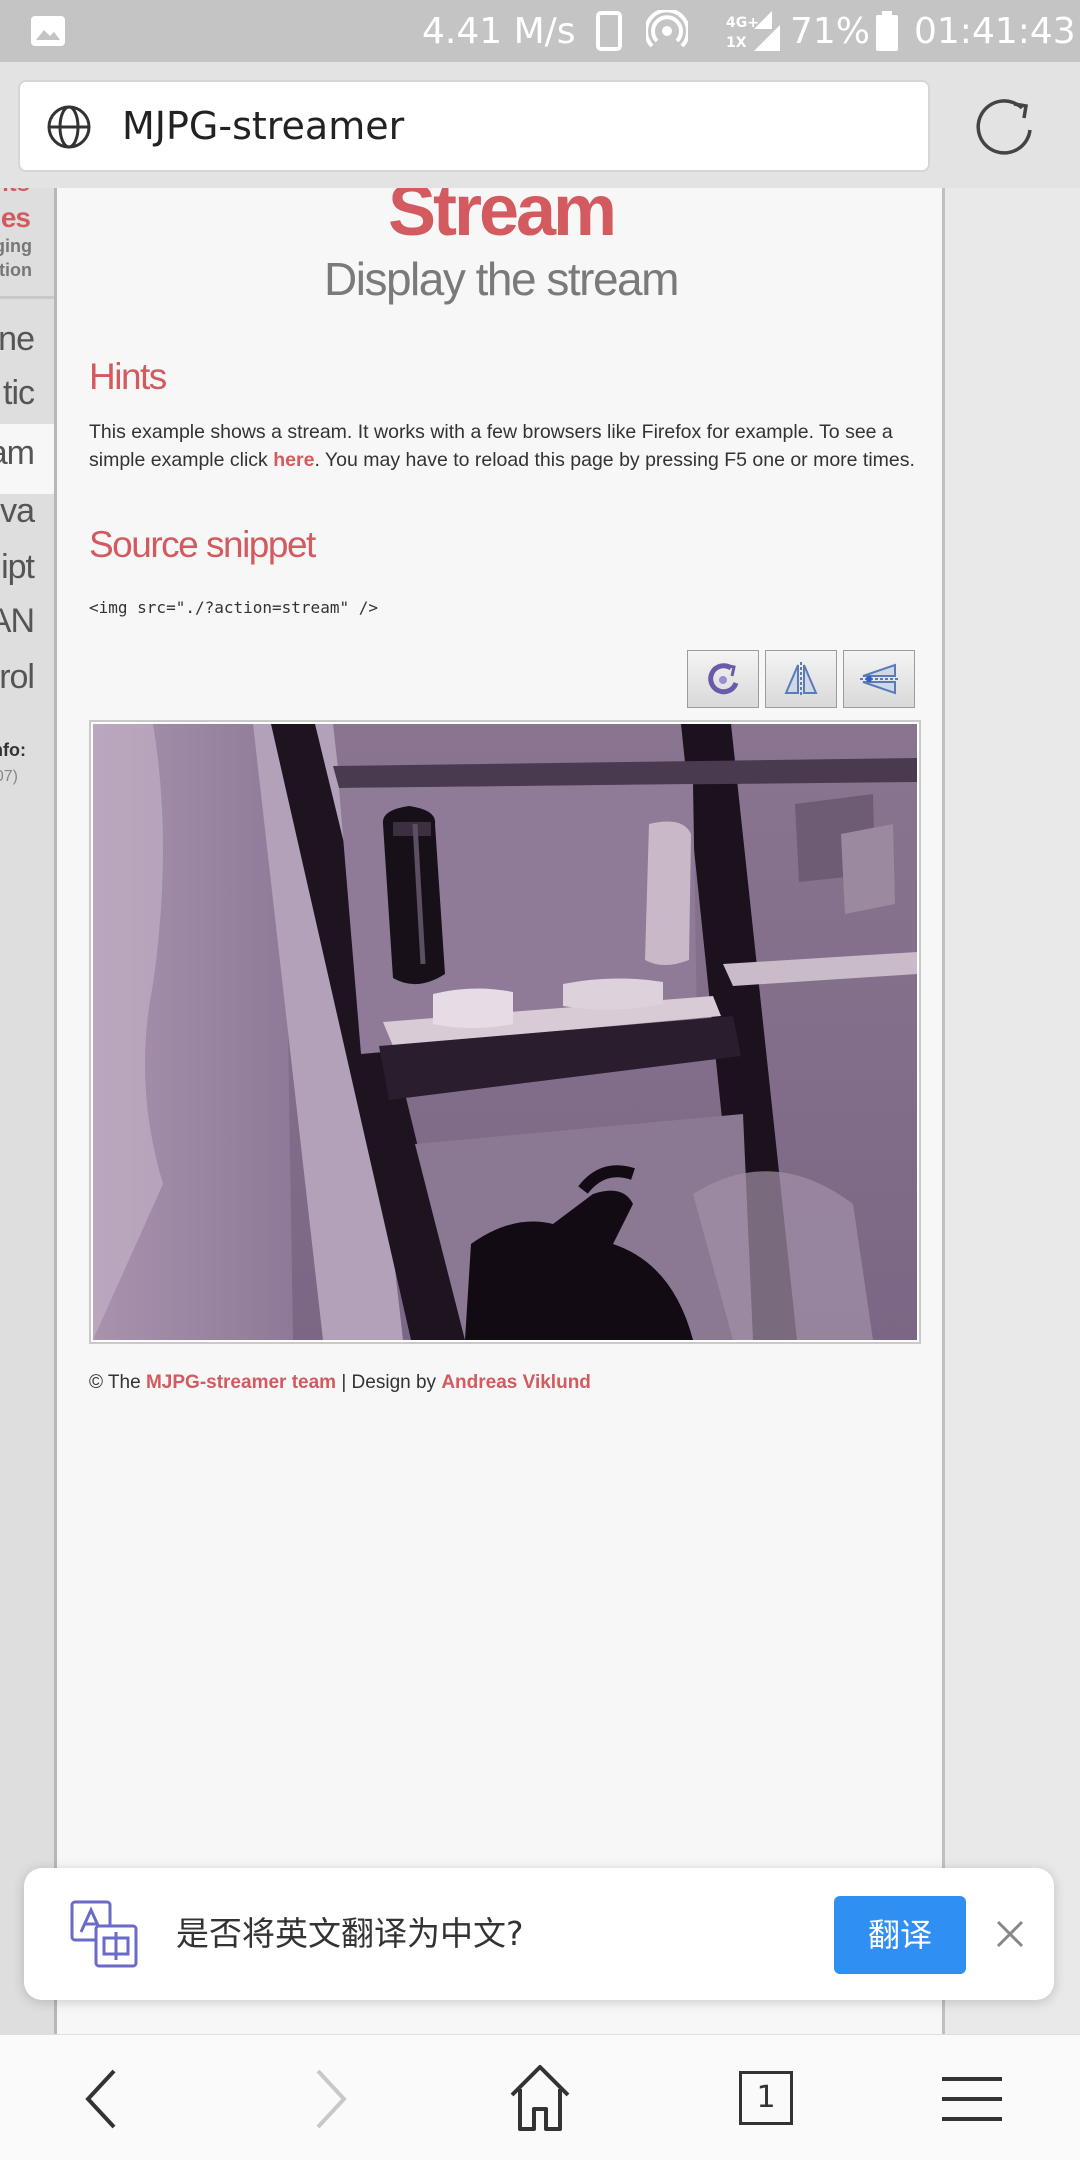 The image size is (1080, 2160). Describe the element at coordinates (667, 31) in the screenshot. I see `hotspot-icon` at that location.